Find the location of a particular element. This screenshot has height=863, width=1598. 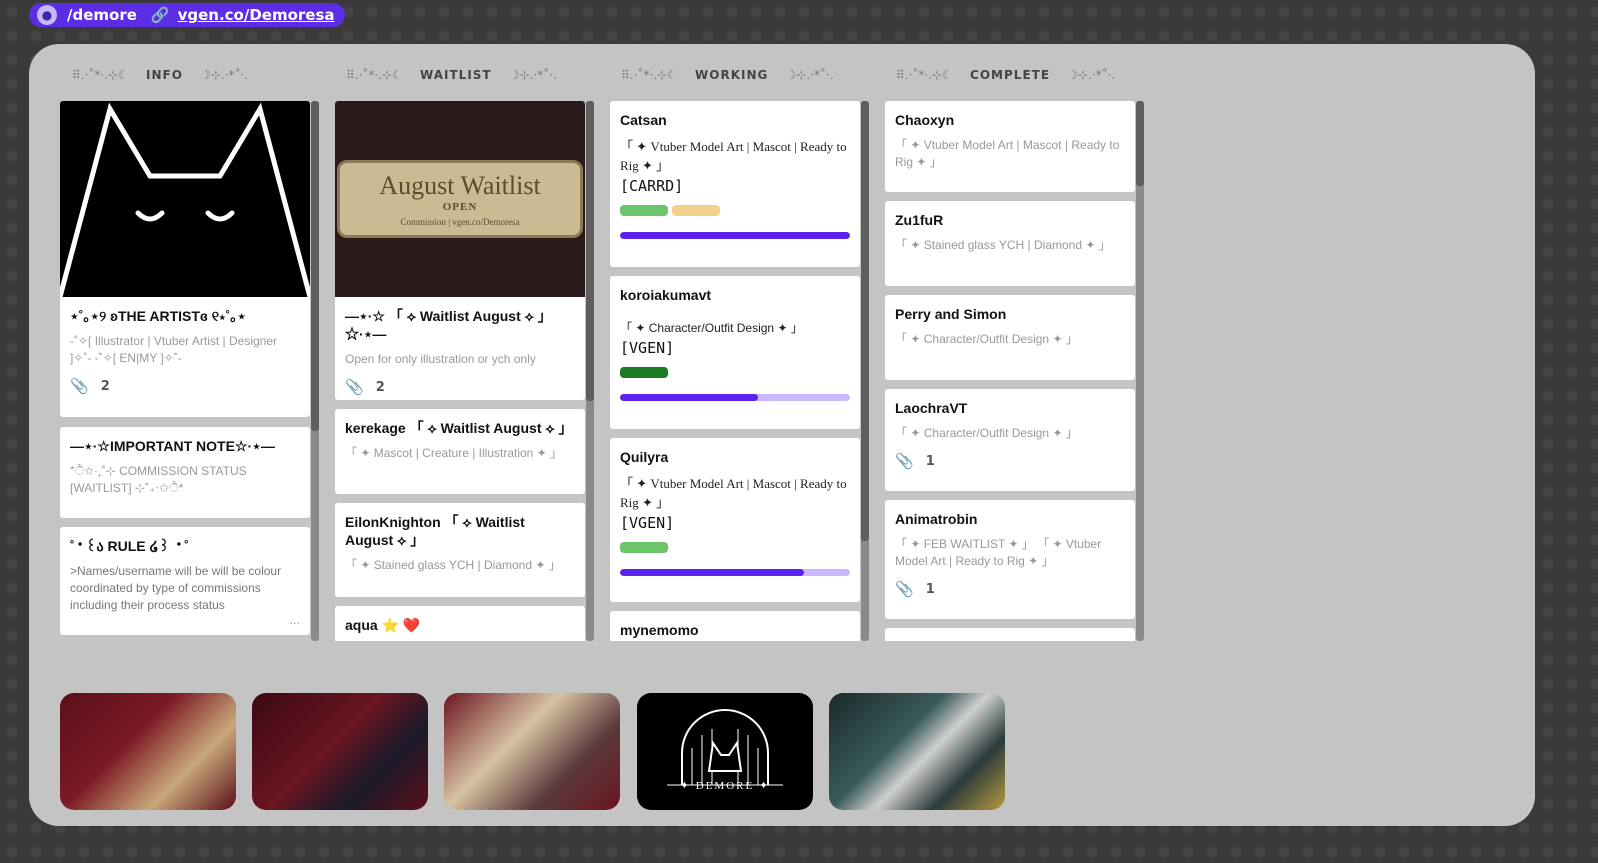

banner-title: August Waitlist is located at coordinates (460, 185).